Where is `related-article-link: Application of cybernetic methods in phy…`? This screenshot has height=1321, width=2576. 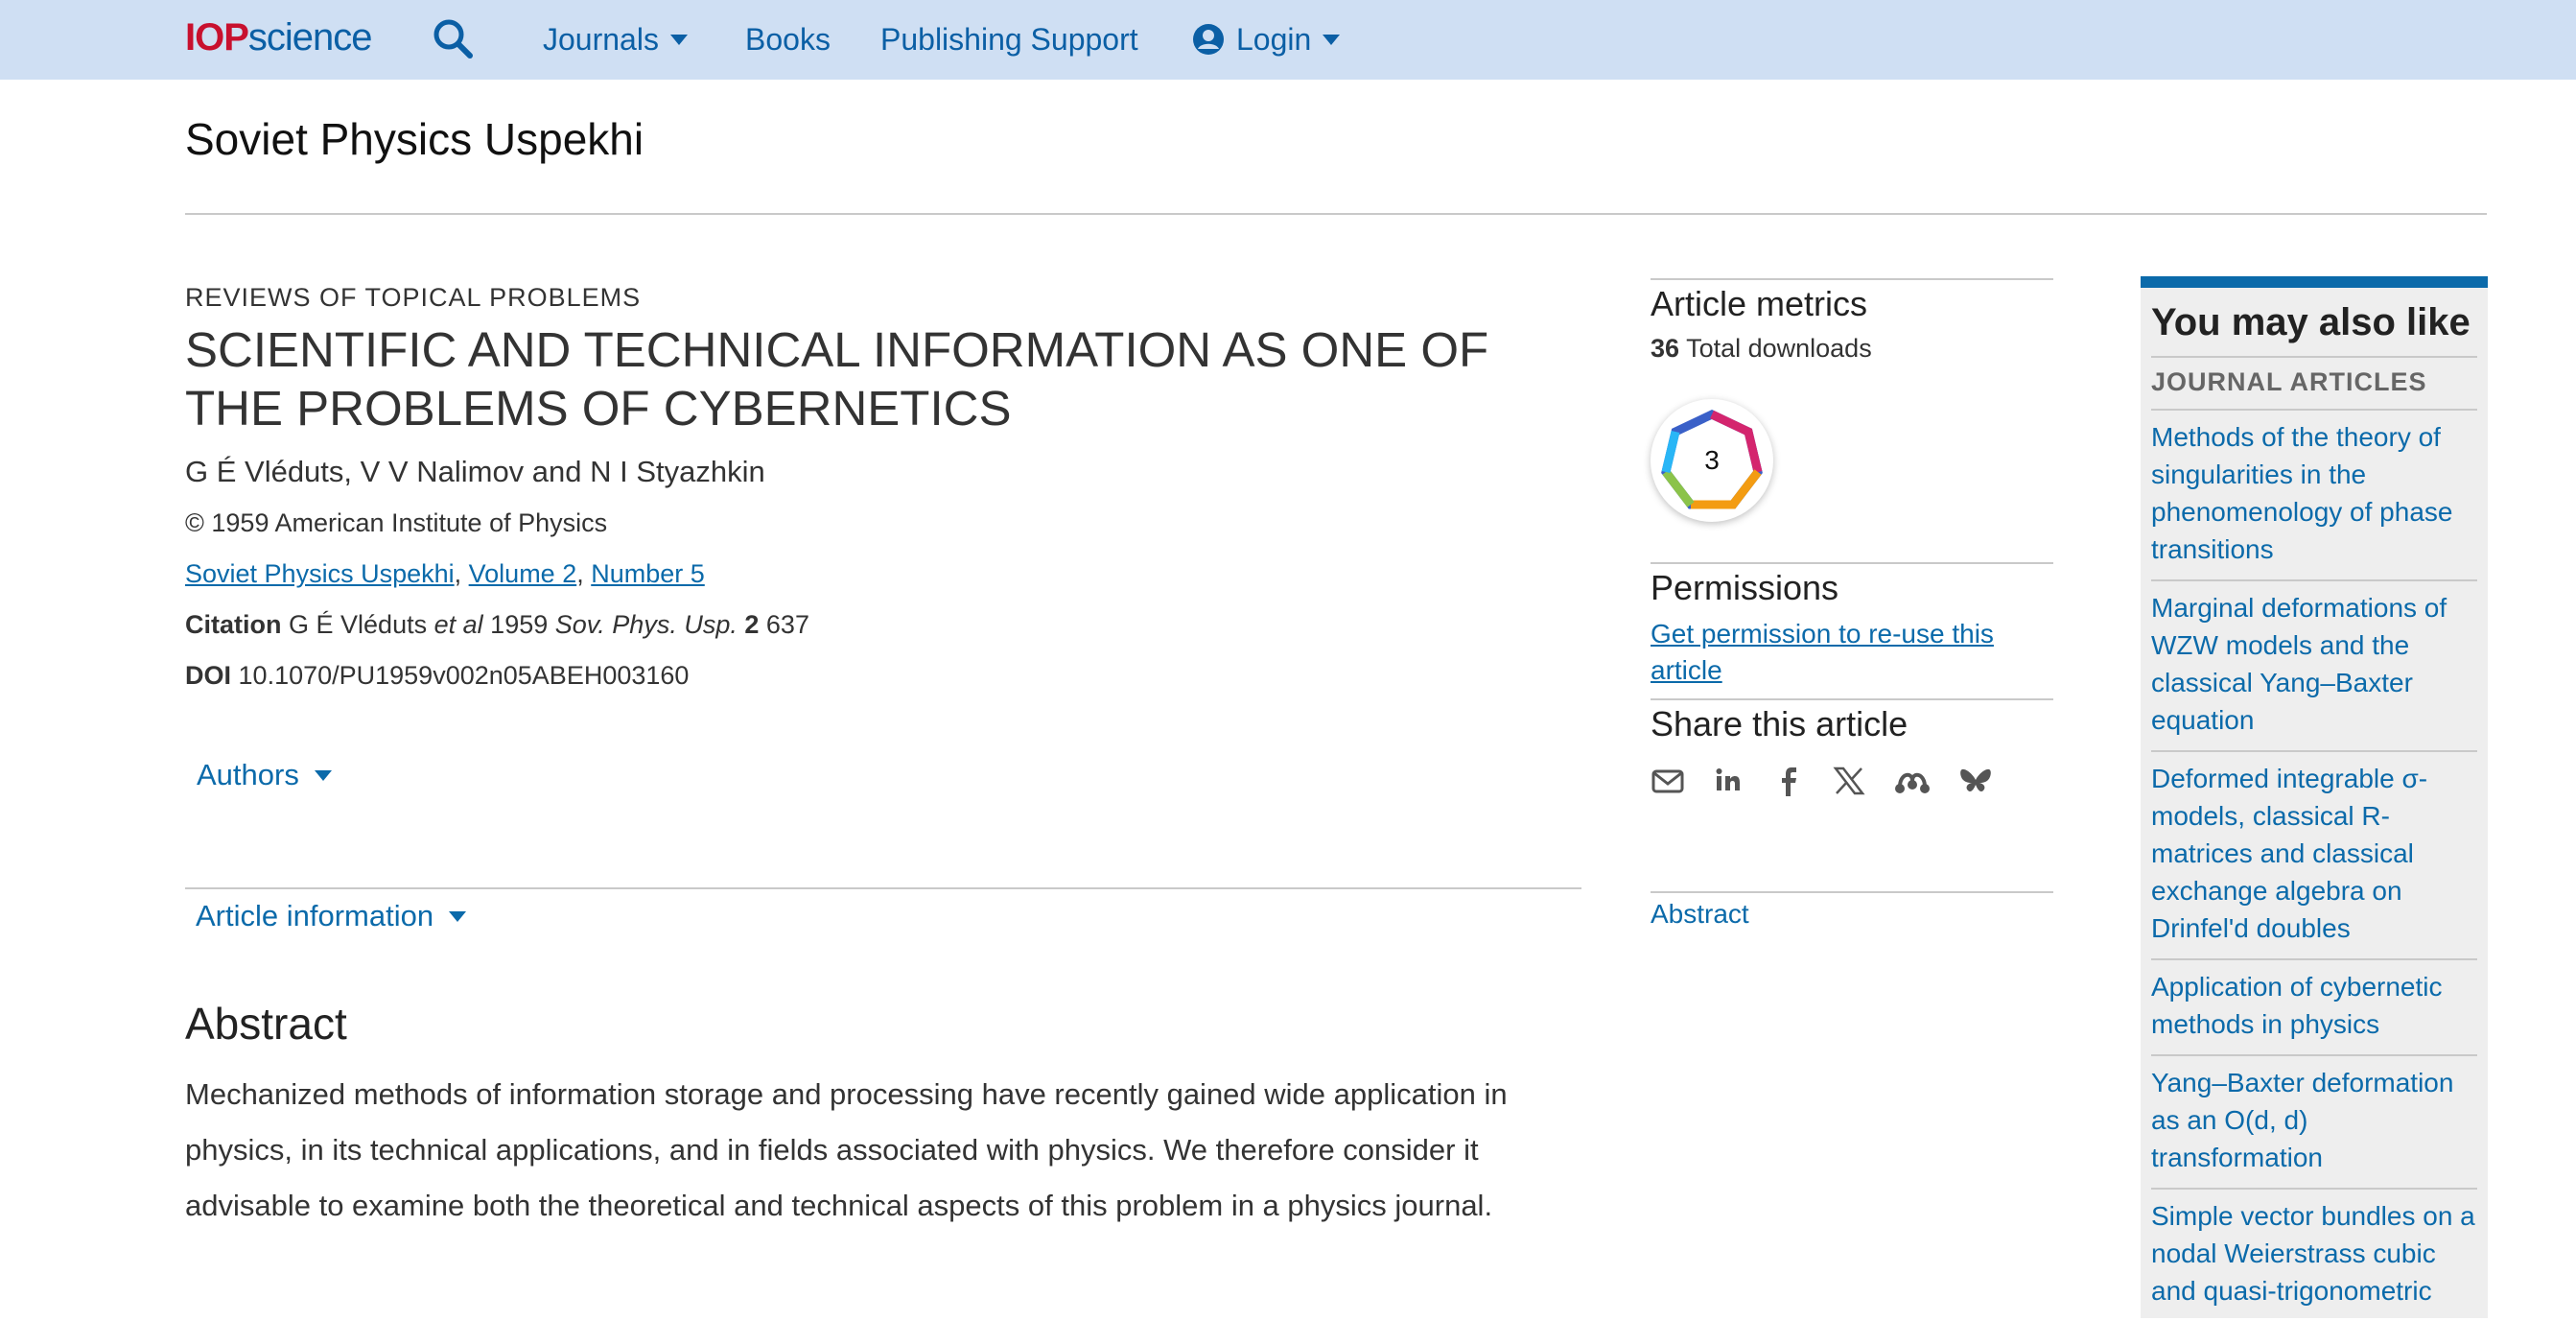 related-article-link: Application of cybernetic methods in phy… is located at coordinates (2314, 1006).